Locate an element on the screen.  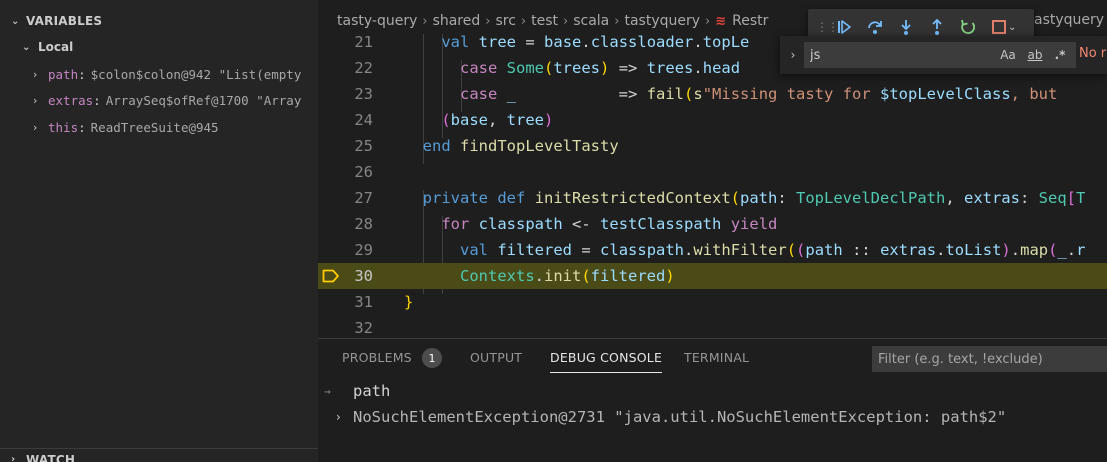
tab-terminal: TERMINAL is located at coordinates (716, 357).